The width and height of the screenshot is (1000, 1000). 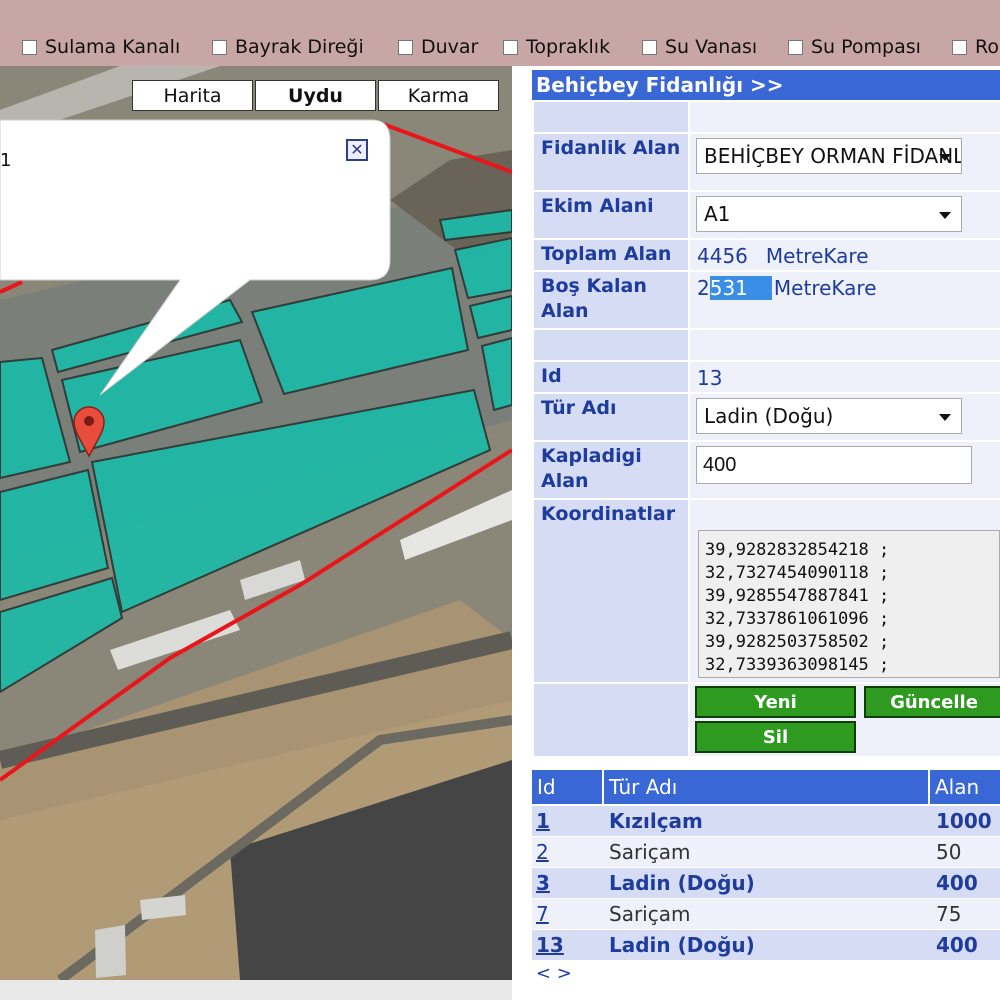 I want to click on guncelle-button: Güncelle, so click(x=932, y=702).